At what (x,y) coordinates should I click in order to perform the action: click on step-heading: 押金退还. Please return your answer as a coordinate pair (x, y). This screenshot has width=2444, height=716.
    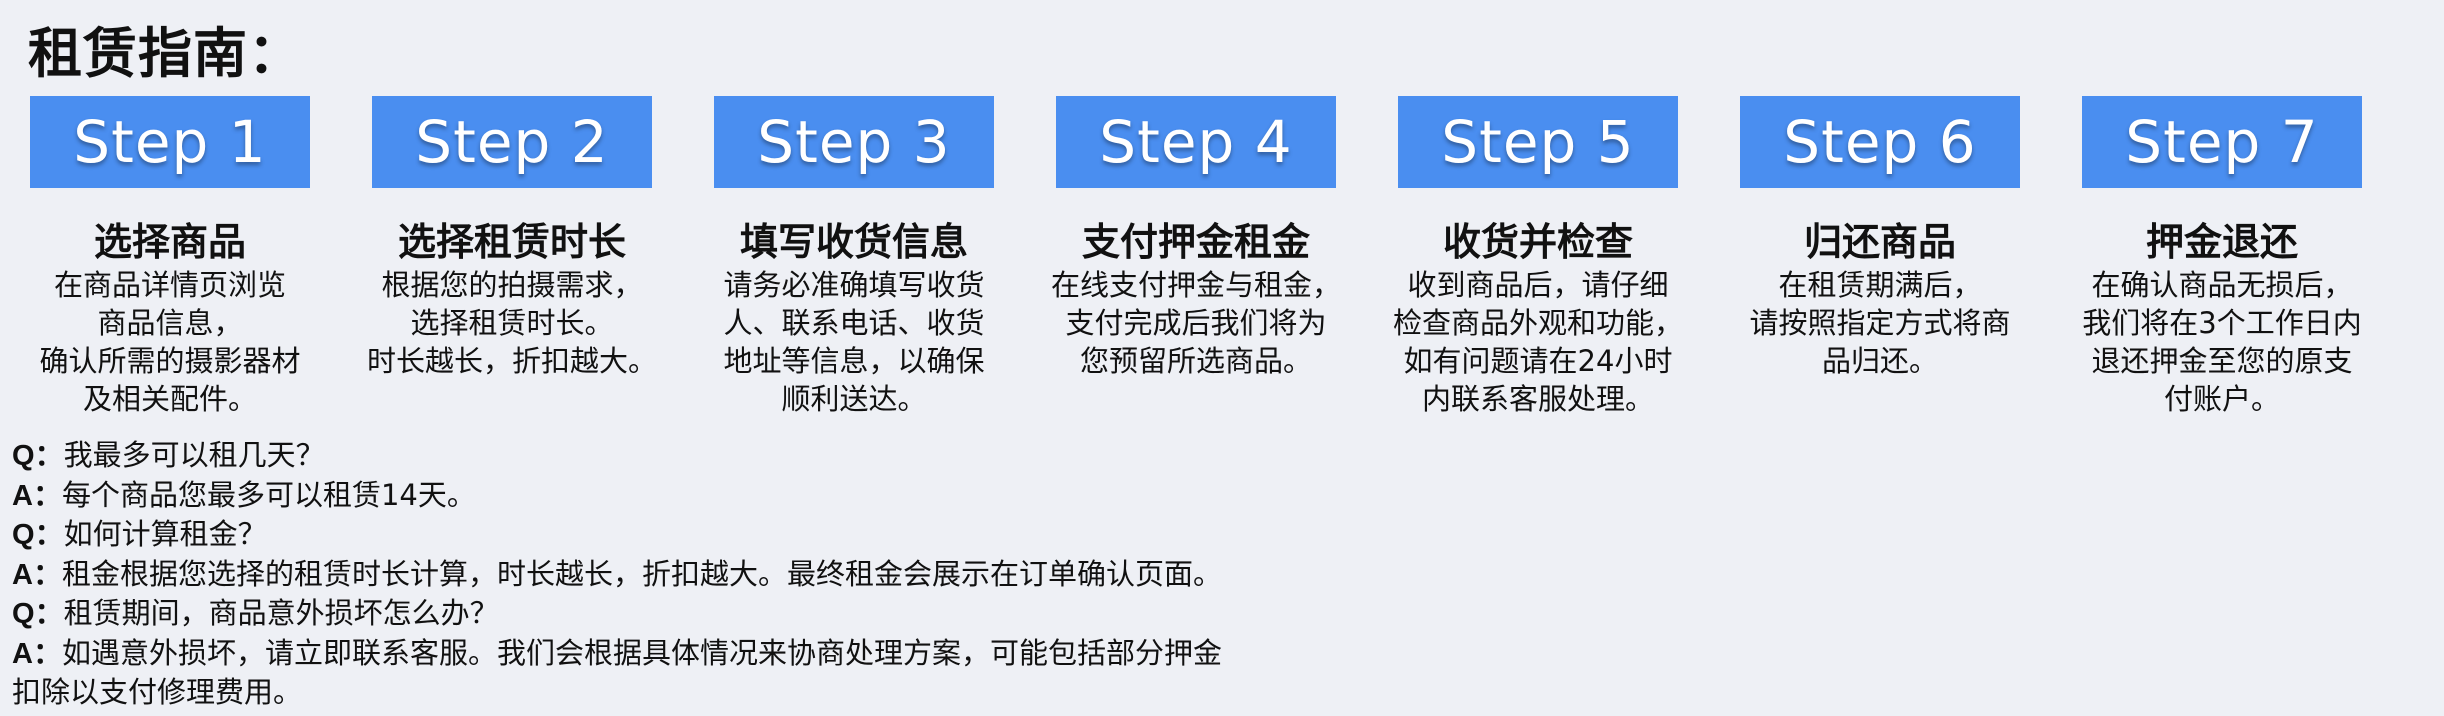
    Looking at the image, I should click on (2221, 242).